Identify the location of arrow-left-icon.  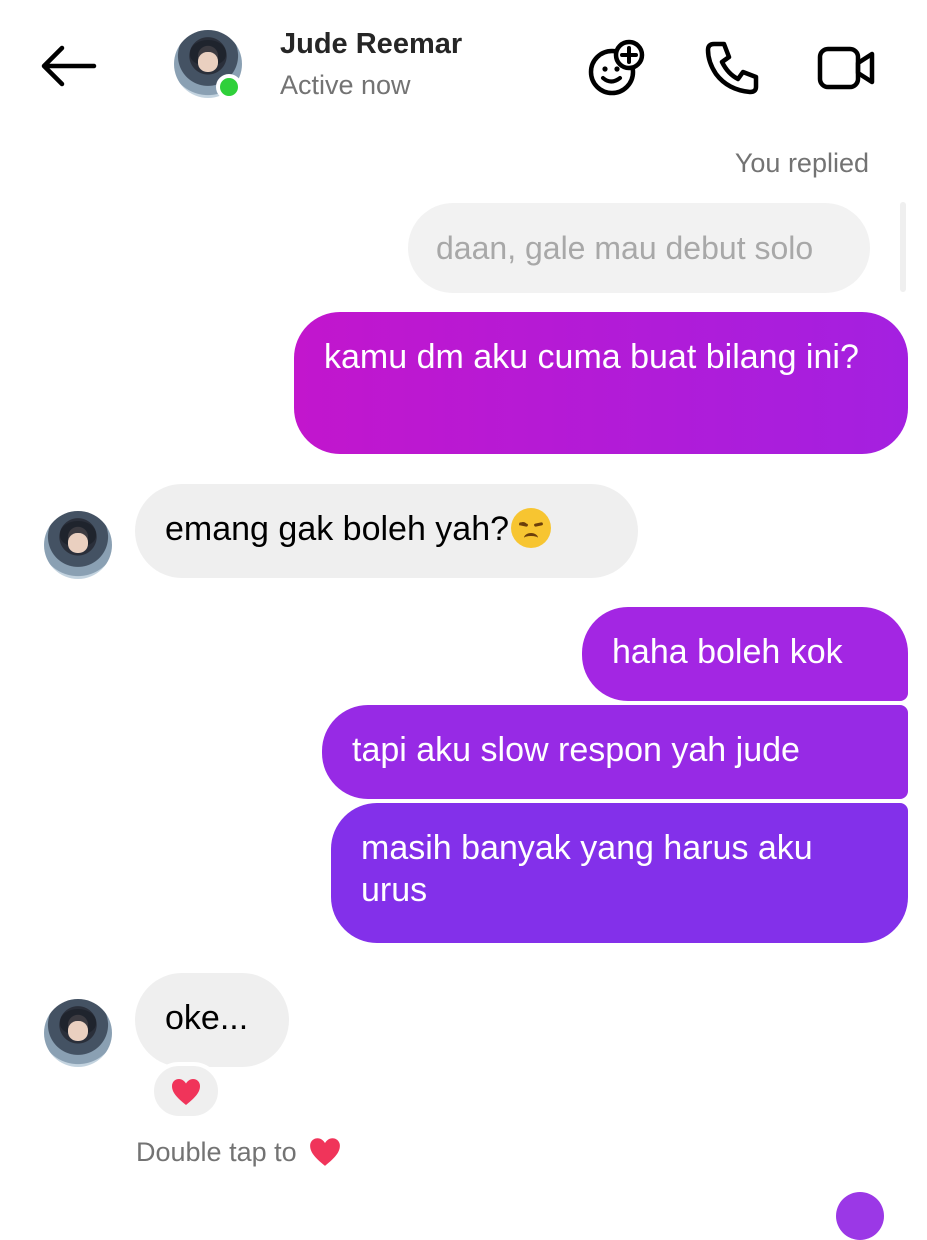
(69, 66).